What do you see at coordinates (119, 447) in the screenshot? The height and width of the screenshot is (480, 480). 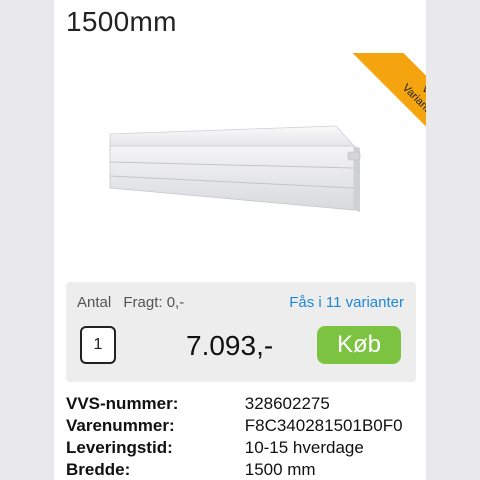 I see `spec-label: Leveringstid:` at bounding box center [119, 447].